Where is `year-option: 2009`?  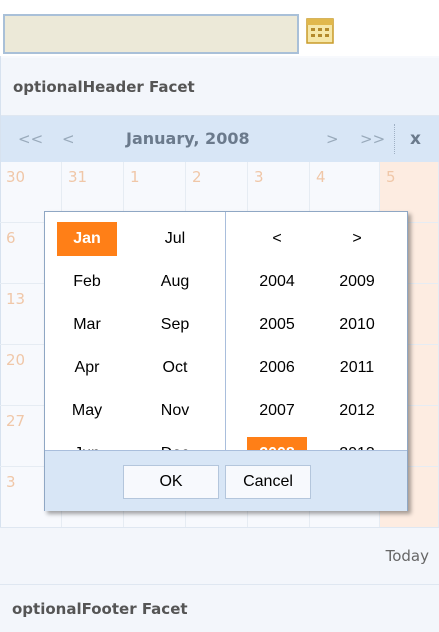 year-option: 2009 is located at coordinates (357, 282).